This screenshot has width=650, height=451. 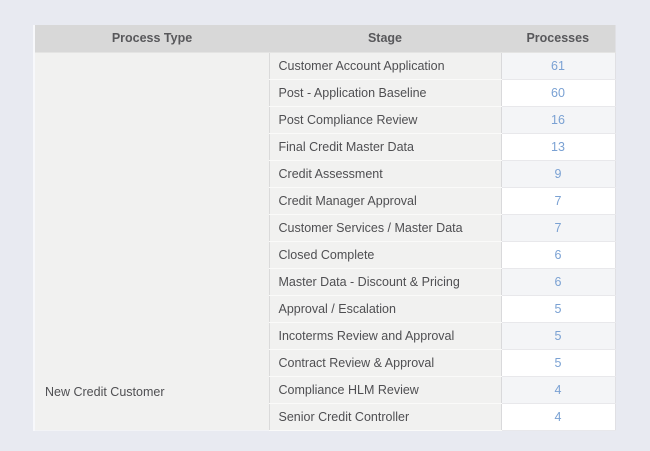 I want to click on process-count-cell: 13, so click(x=557, y=147).